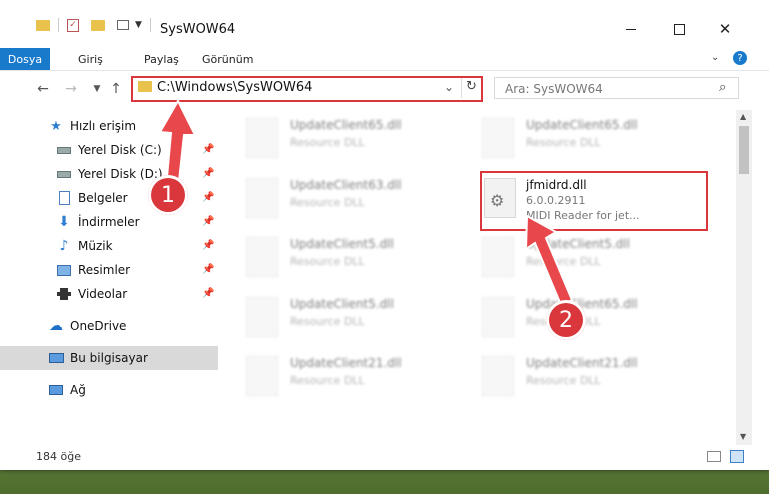 Image resolution: width=769 pixels, height=494 pixels. Describe the element at coordinates (566, 320) in the screenshot. I see `callout-badge-2: 2` at that location.